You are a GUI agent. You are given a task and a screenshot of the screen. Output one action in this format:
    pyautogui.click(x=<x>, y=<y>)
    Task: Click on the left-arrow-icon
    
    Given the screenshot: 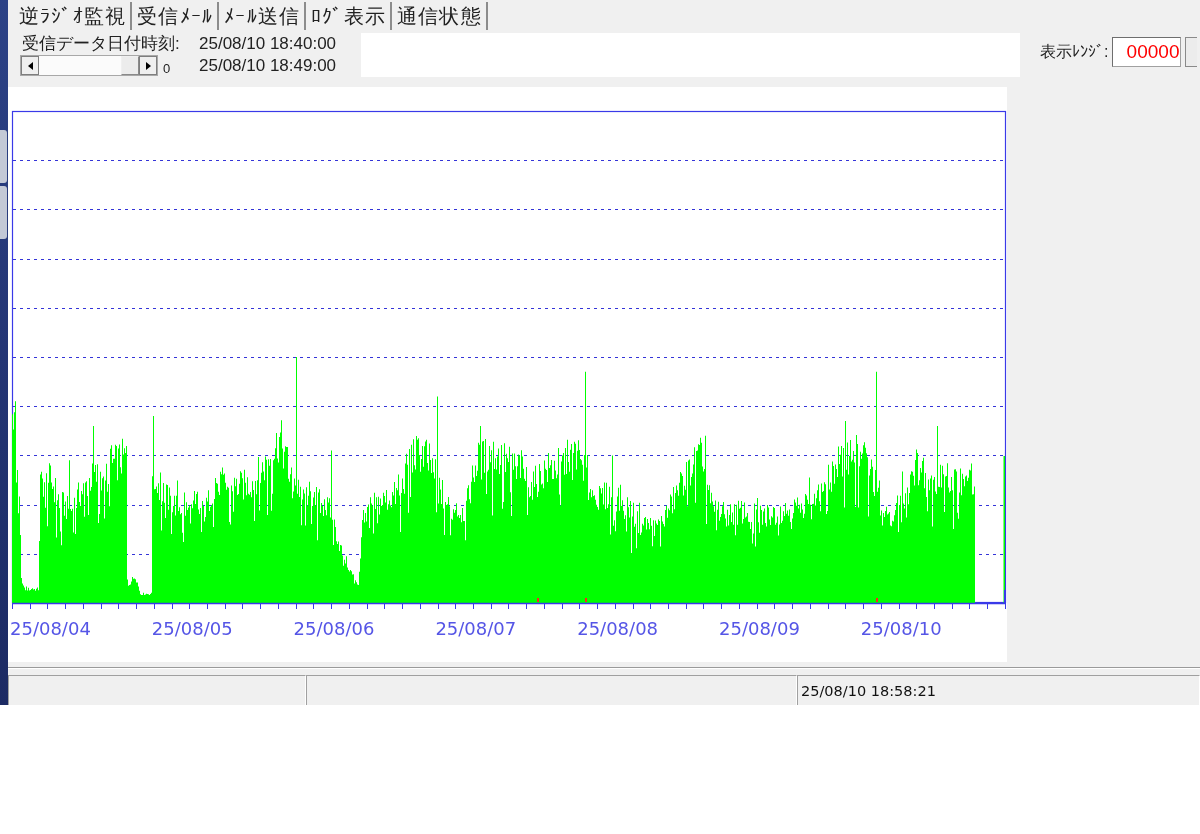 What is the action you would take?
    pyautogui.click(x=30, y=65)
    